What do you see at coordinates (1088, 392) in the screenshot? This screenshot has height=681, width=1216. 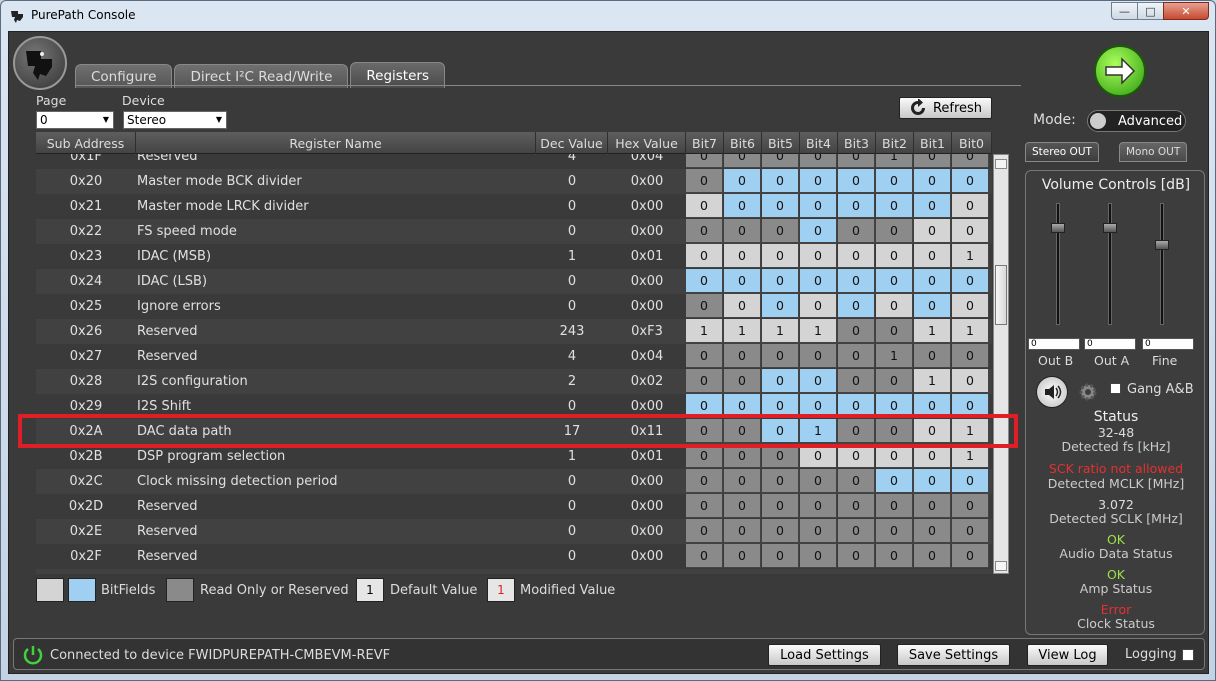 I see `gear-icon` at bounding box center [1088, 392].